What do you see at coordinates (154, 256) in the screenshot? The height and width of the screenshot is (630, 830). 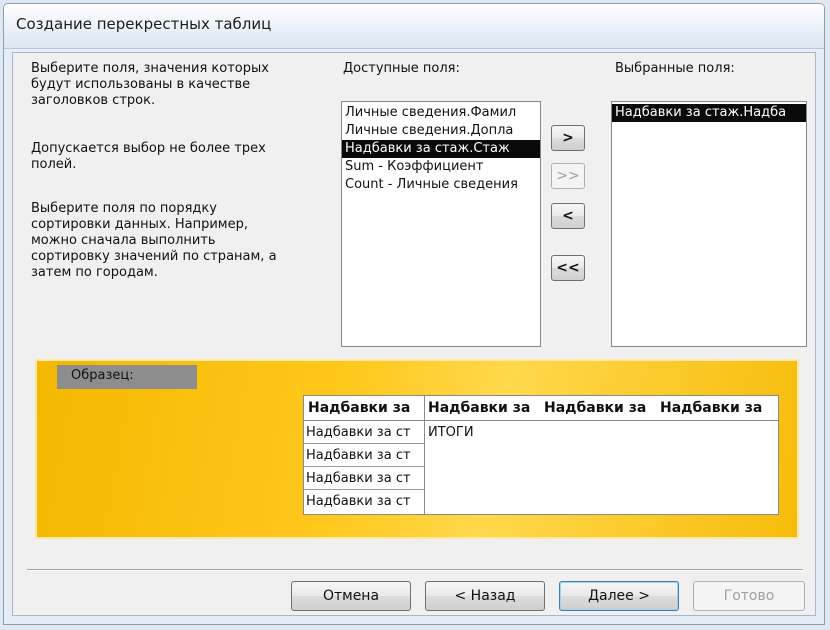 I see `instruction-line: сортировку значений по странам, а` at bounding box center [154, 256].